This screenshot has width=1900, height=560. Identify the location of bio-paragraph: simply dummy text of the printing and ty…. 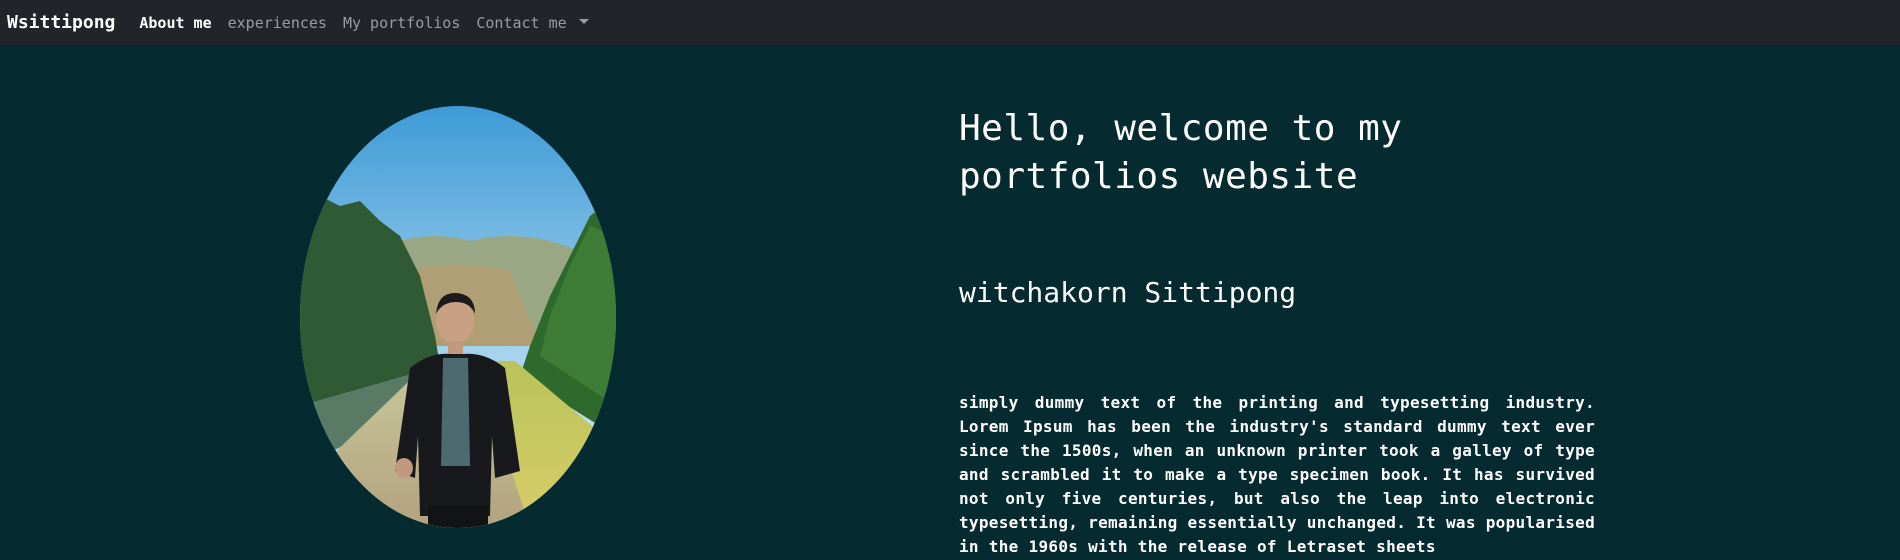
(1277, 474).